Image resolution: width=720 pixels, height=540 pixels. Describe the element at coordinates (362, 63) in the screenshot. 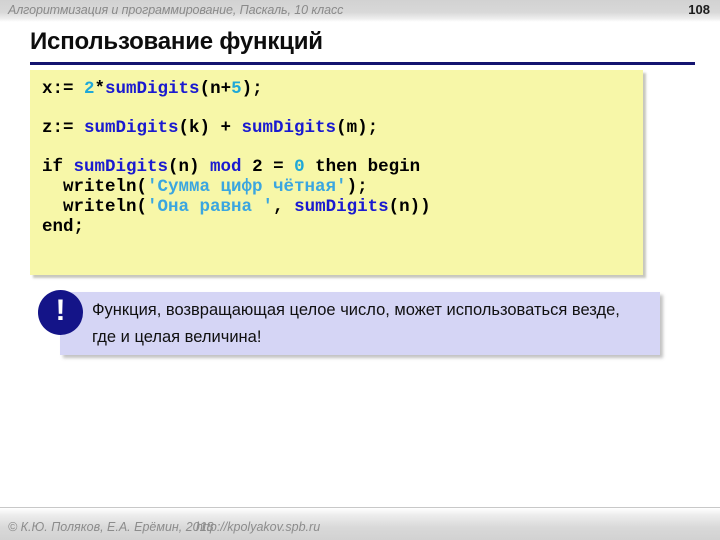

I see `title-underline-rule` at that location.